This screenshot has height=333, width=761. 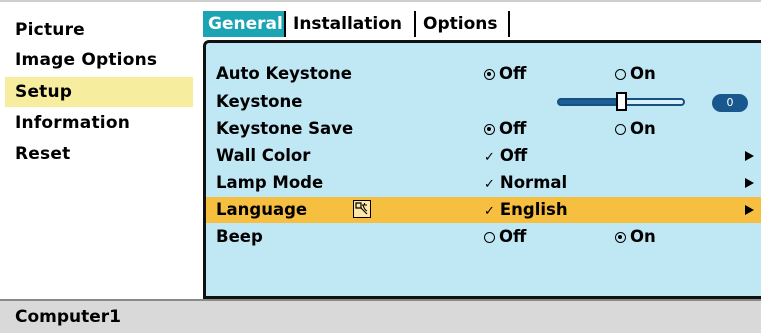 I want to click on setting-label: Keystone, so click(x=259, y=101).